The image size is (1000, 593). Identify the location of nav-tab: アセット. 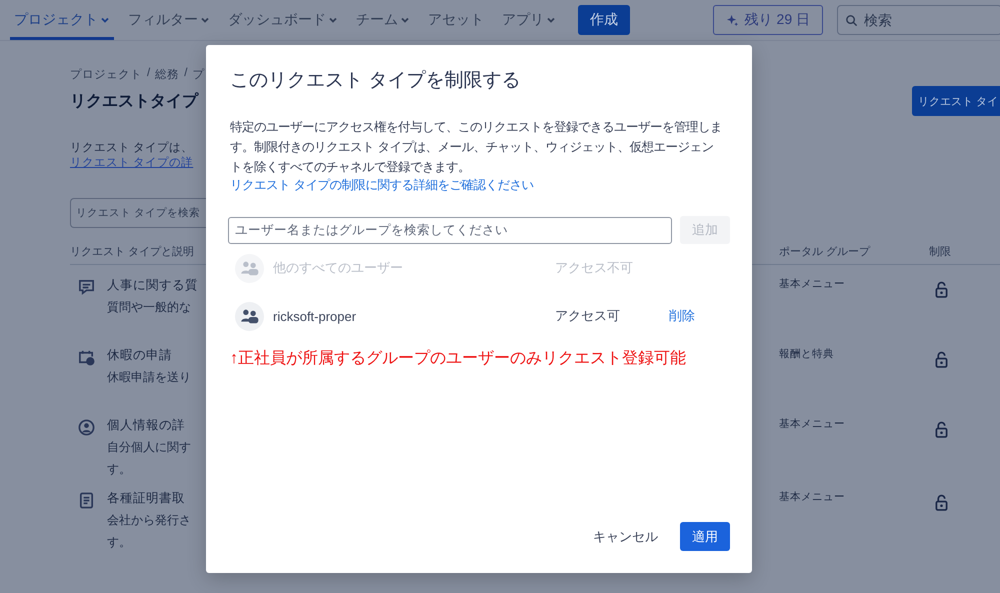
(456, 20).